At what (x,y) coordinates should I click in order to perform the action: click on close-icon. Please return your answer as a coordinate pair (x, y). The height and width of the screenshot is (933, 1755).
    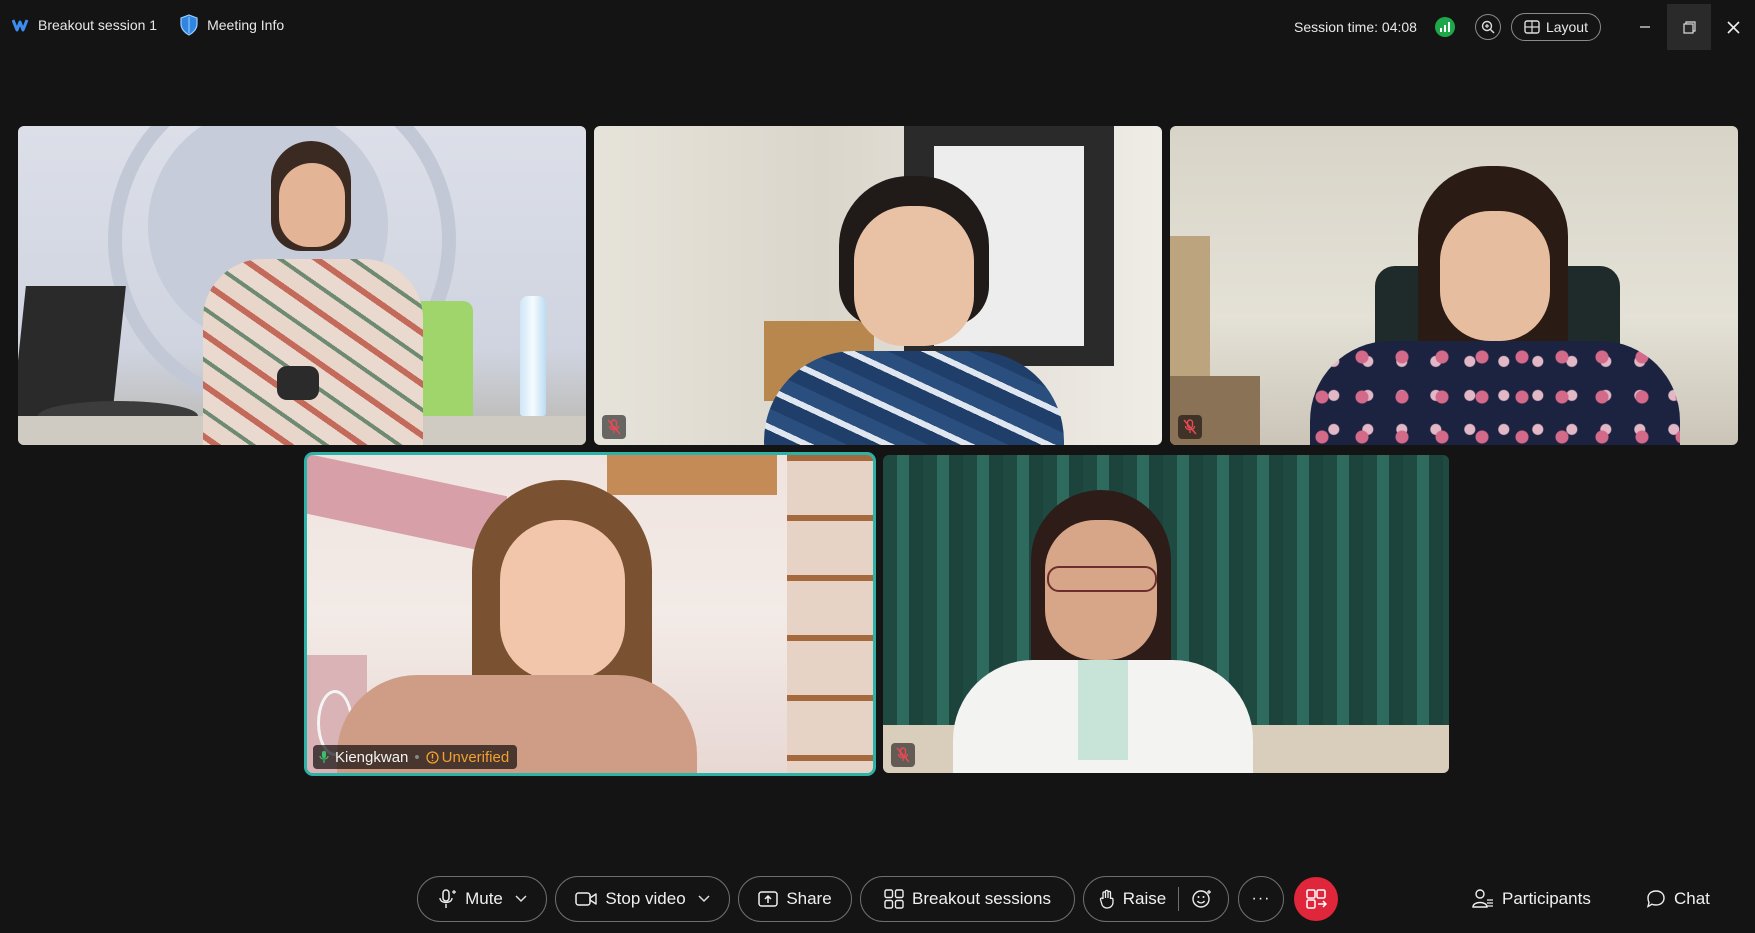
    Looking at the image, I should click on (1733, 27).